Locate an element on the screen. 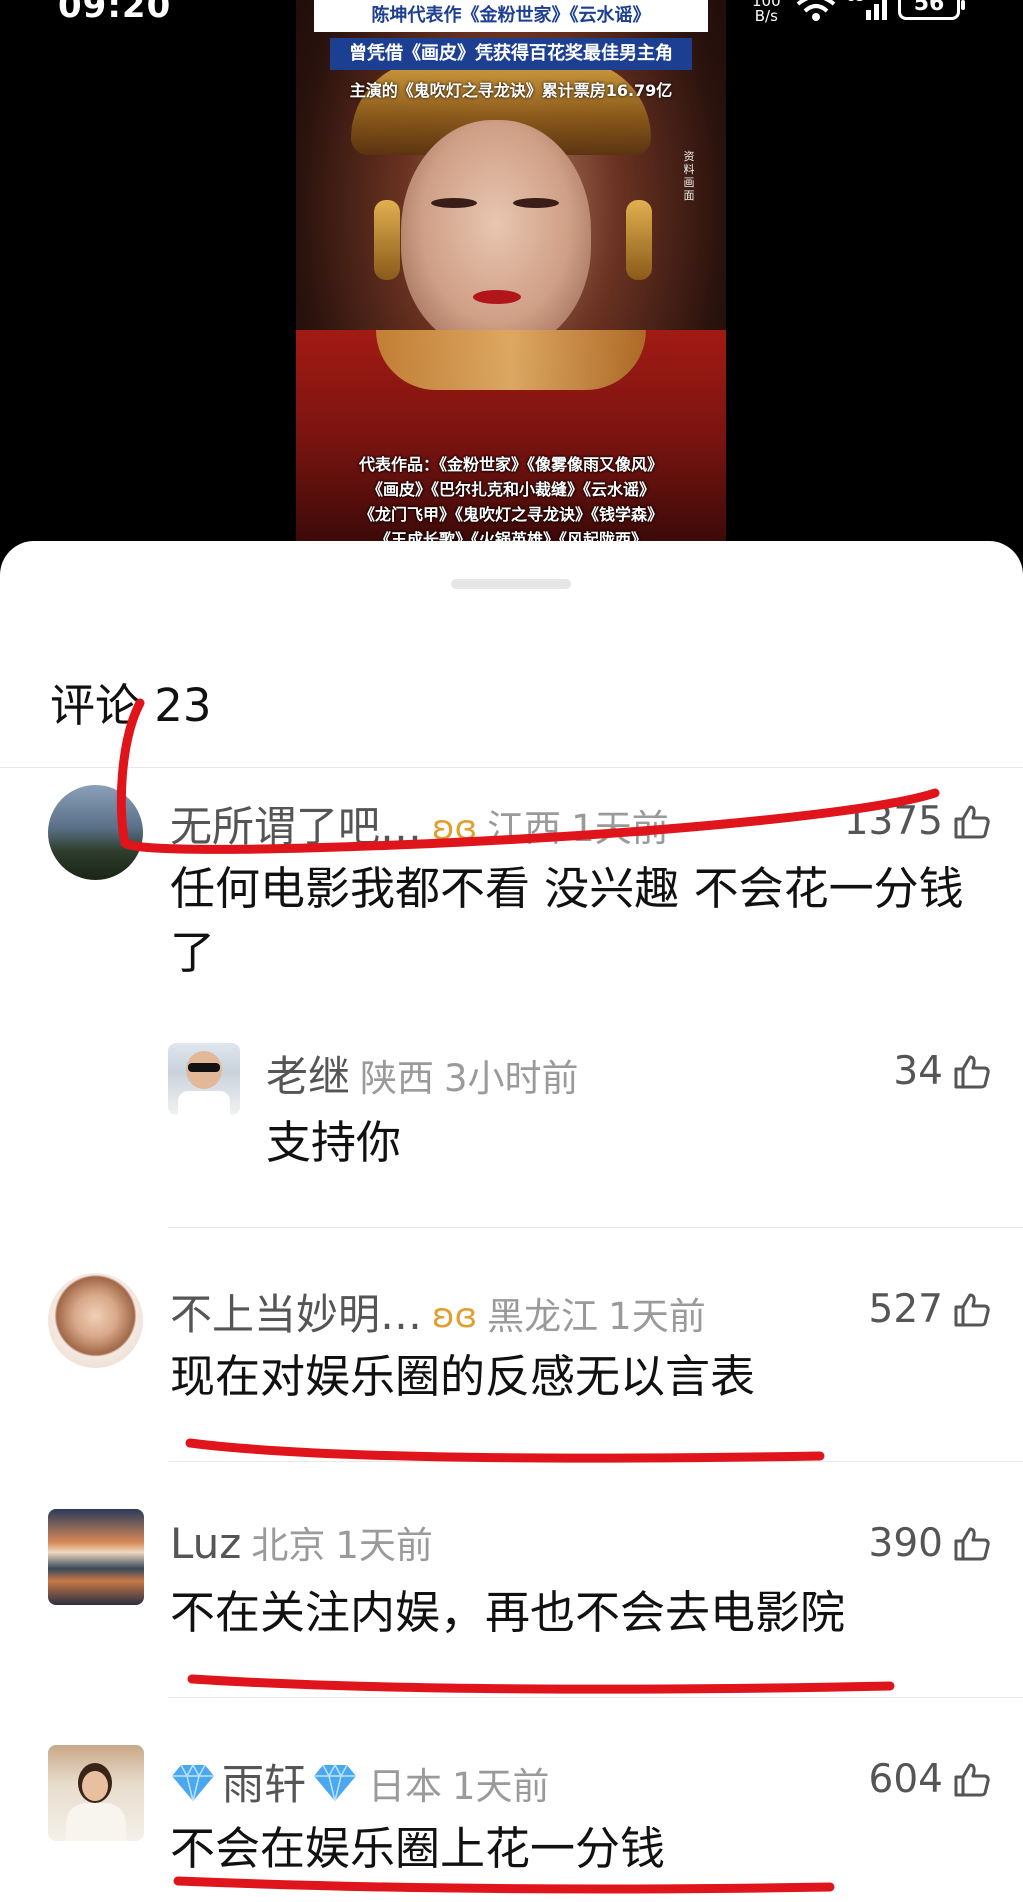 The width and height of the screenshot is (1023, 1902). comment-text: 现在对娱乐圈的反感无以言表 is located at coordinates (463, 1376).